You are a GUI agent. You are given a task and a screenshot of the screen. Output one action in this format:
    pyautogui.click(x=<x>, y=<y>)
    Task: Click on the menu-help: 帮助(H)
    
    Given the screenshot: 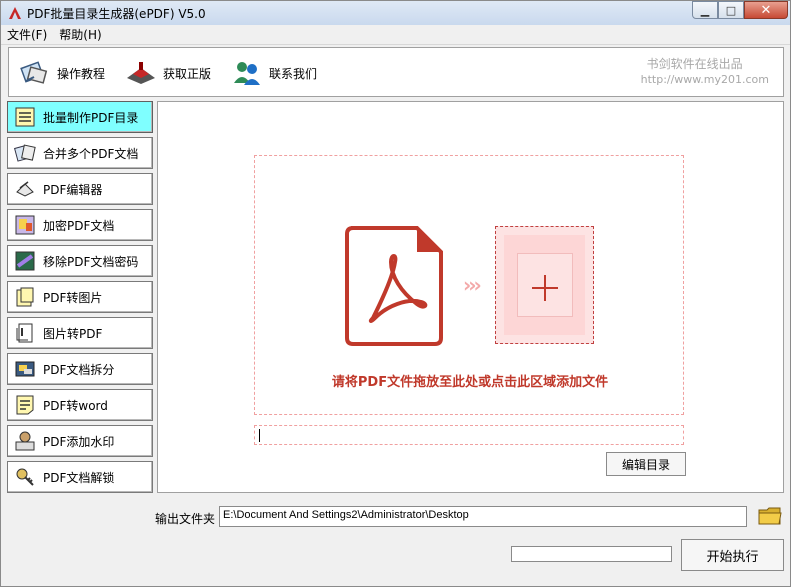 What is the action you would take?
    pyautogui.click(x=80, y=34)
    